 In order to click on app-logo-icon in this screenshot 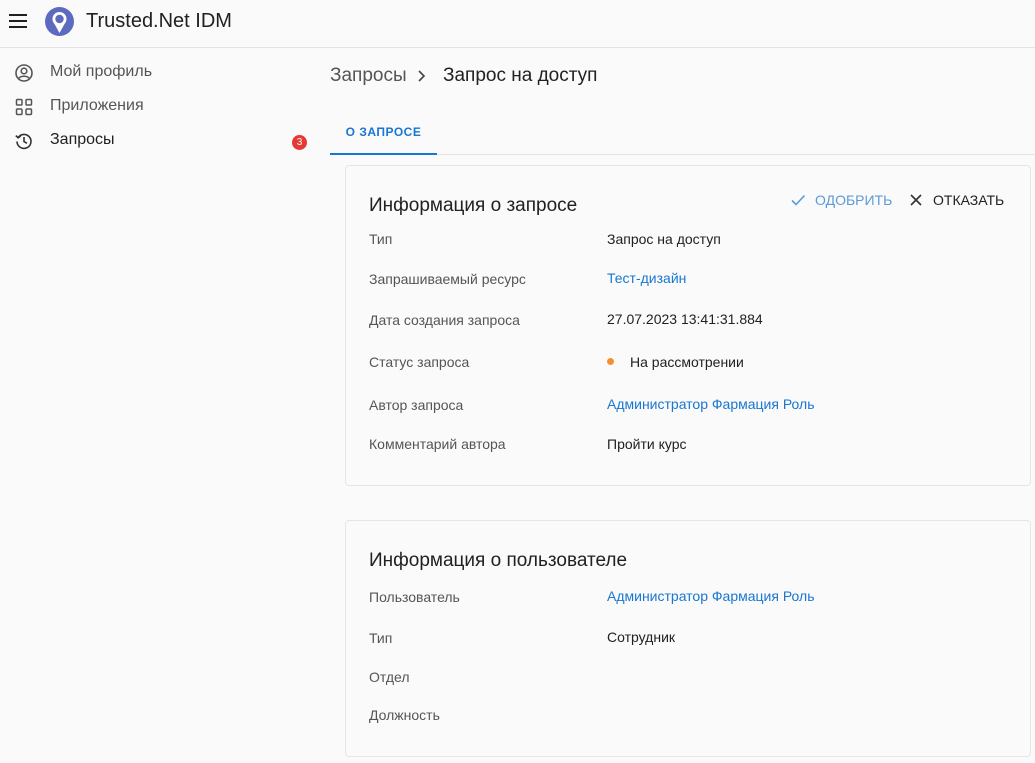, I will do `click(59, 21)`.